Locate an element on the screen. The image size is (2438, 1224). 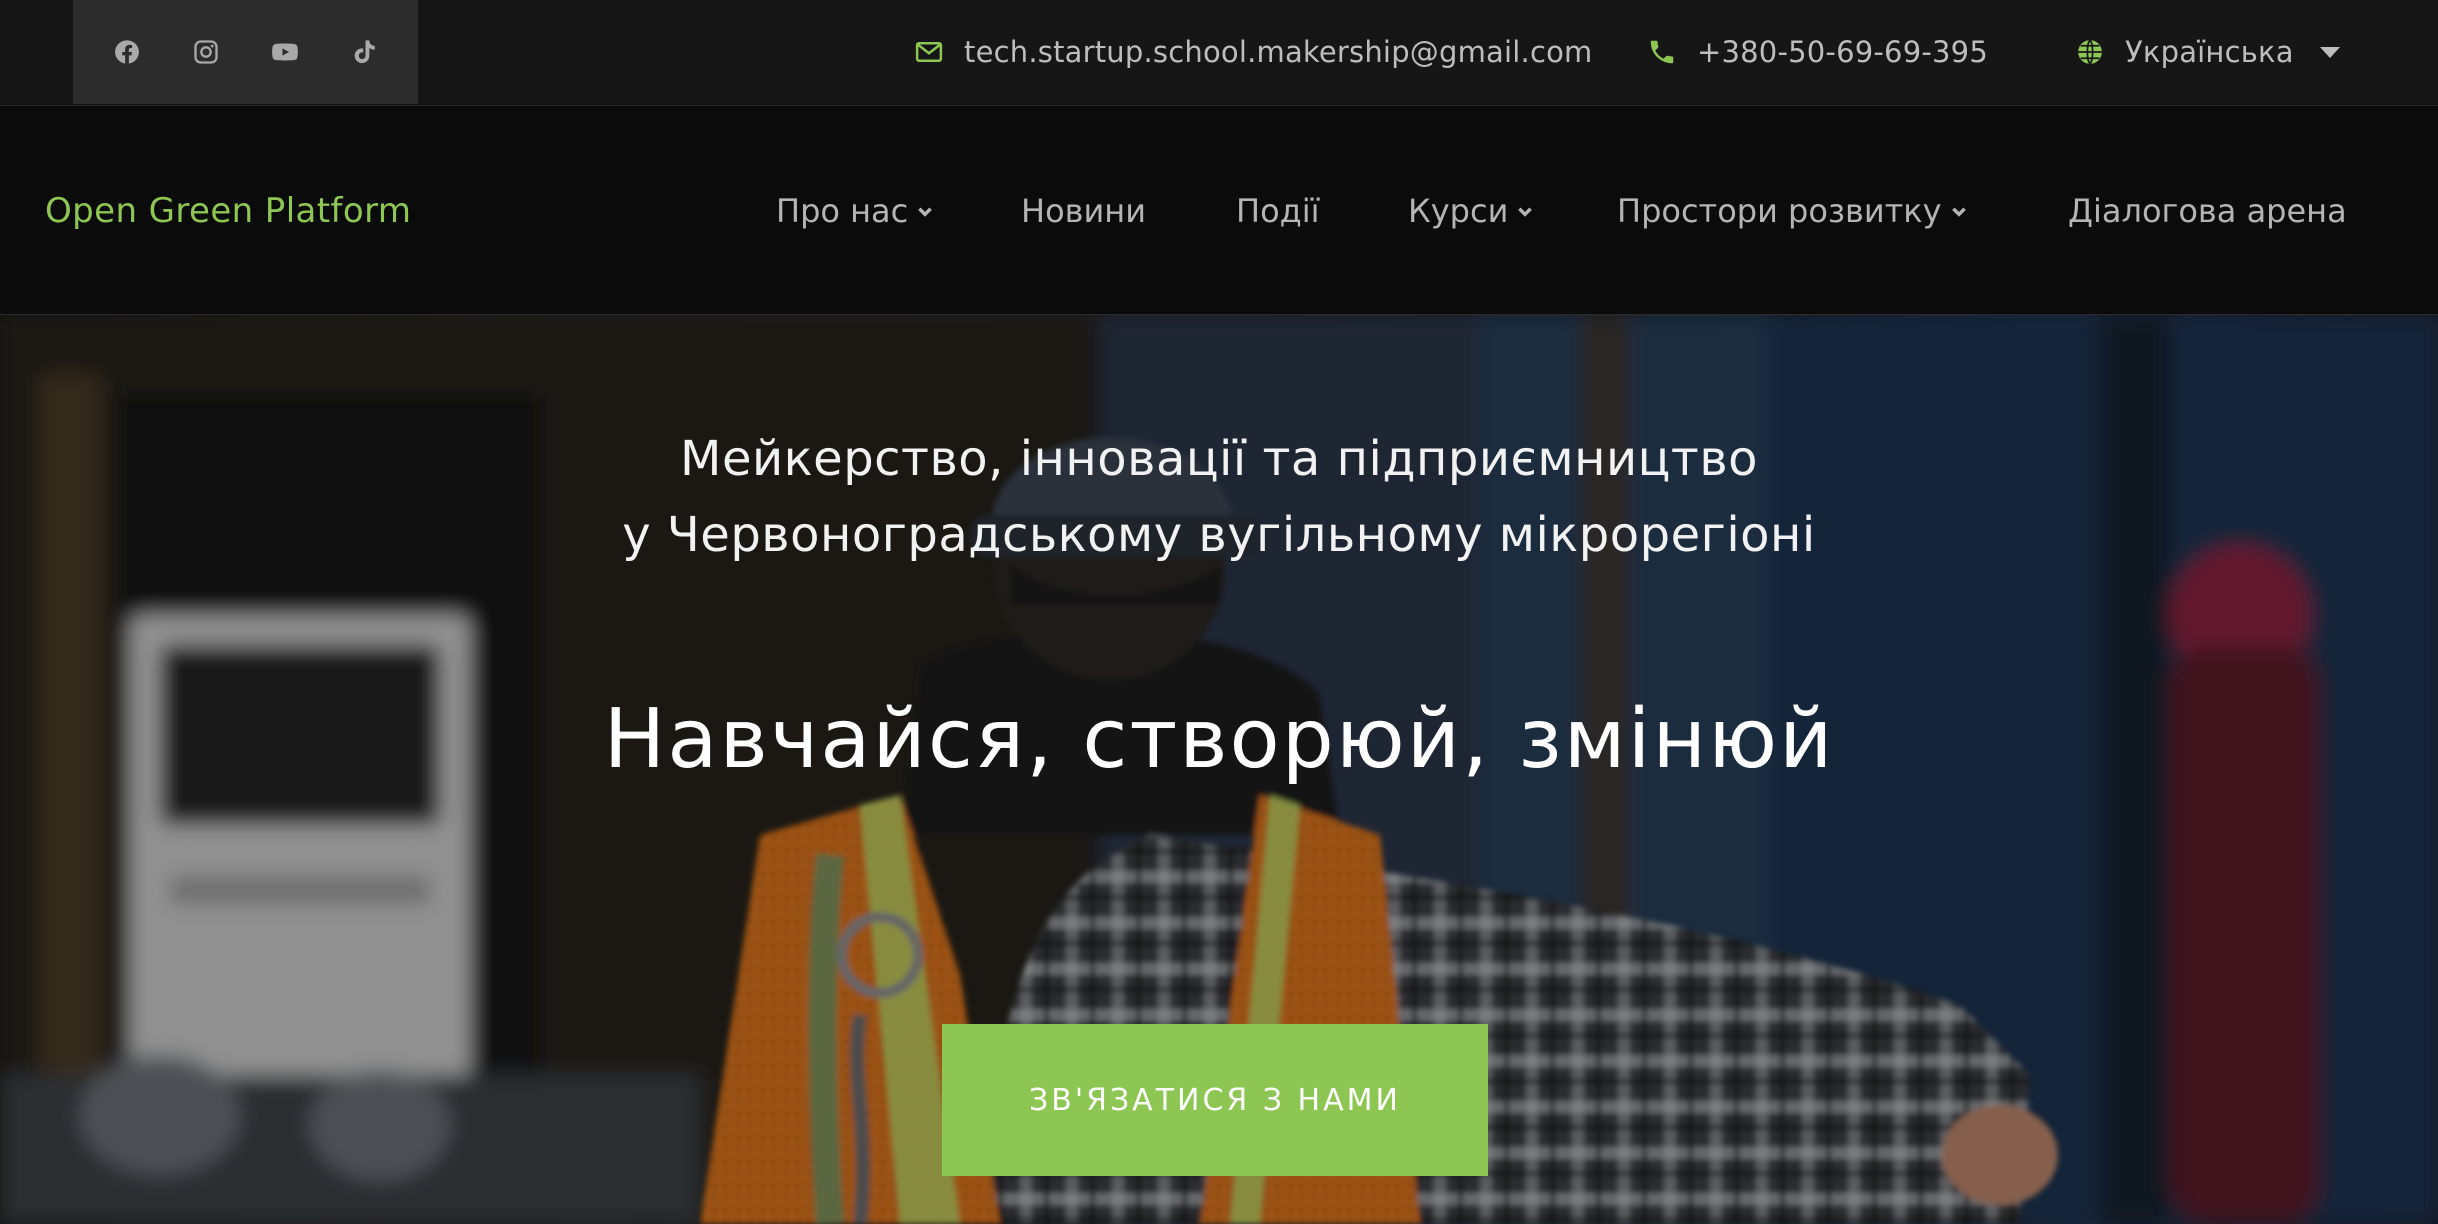
phone-icon is located at coordinates (1662, 52).